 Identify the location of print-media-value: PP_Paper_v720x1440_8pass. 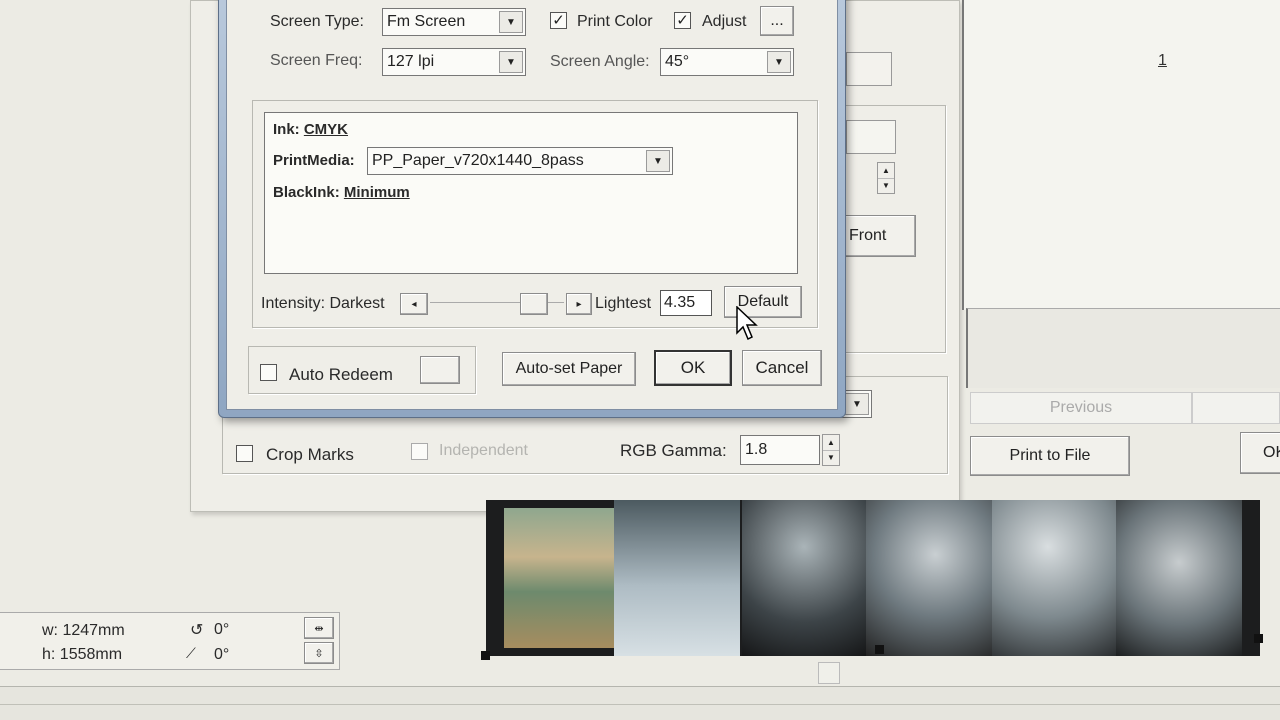
(478, 160).